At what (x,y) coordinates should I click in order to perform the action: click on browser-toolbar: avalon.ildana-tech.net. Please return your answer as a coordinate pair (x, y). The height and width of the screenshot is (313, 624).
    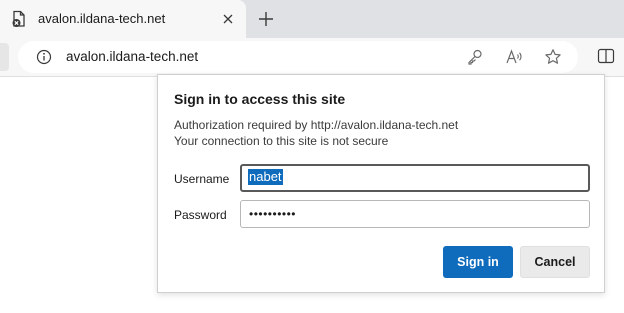
    Looking at the image, I should click on (312, 57).